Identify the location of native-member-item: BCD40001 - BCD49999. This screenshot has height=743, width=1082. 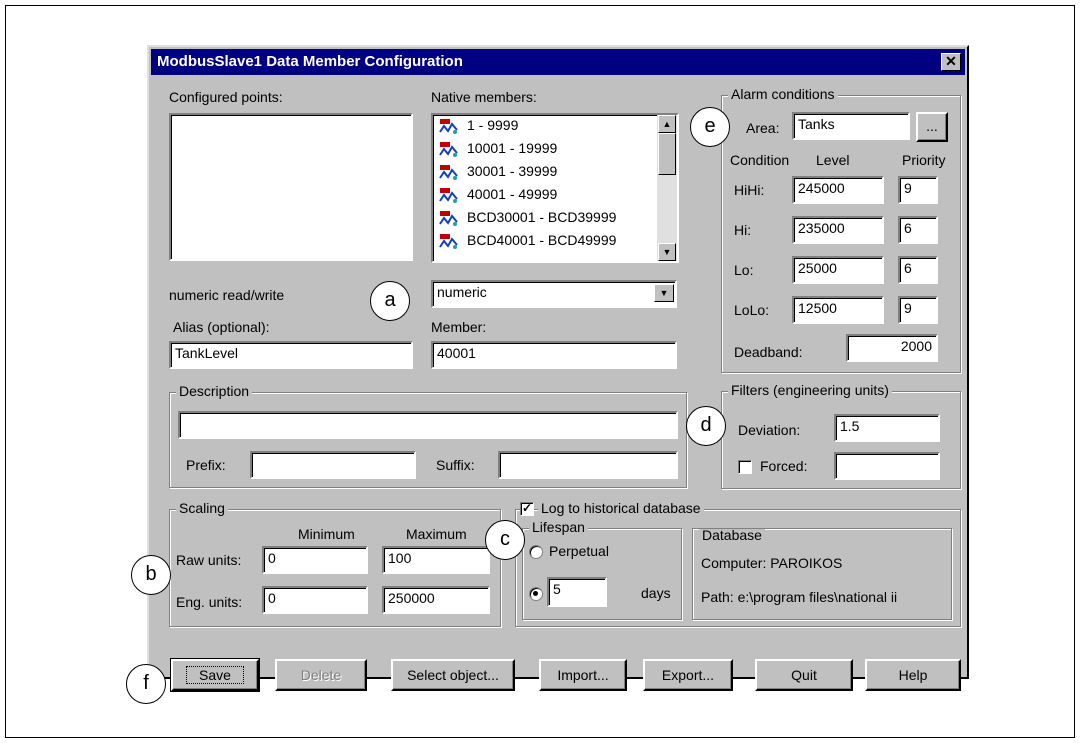
(527, 241).